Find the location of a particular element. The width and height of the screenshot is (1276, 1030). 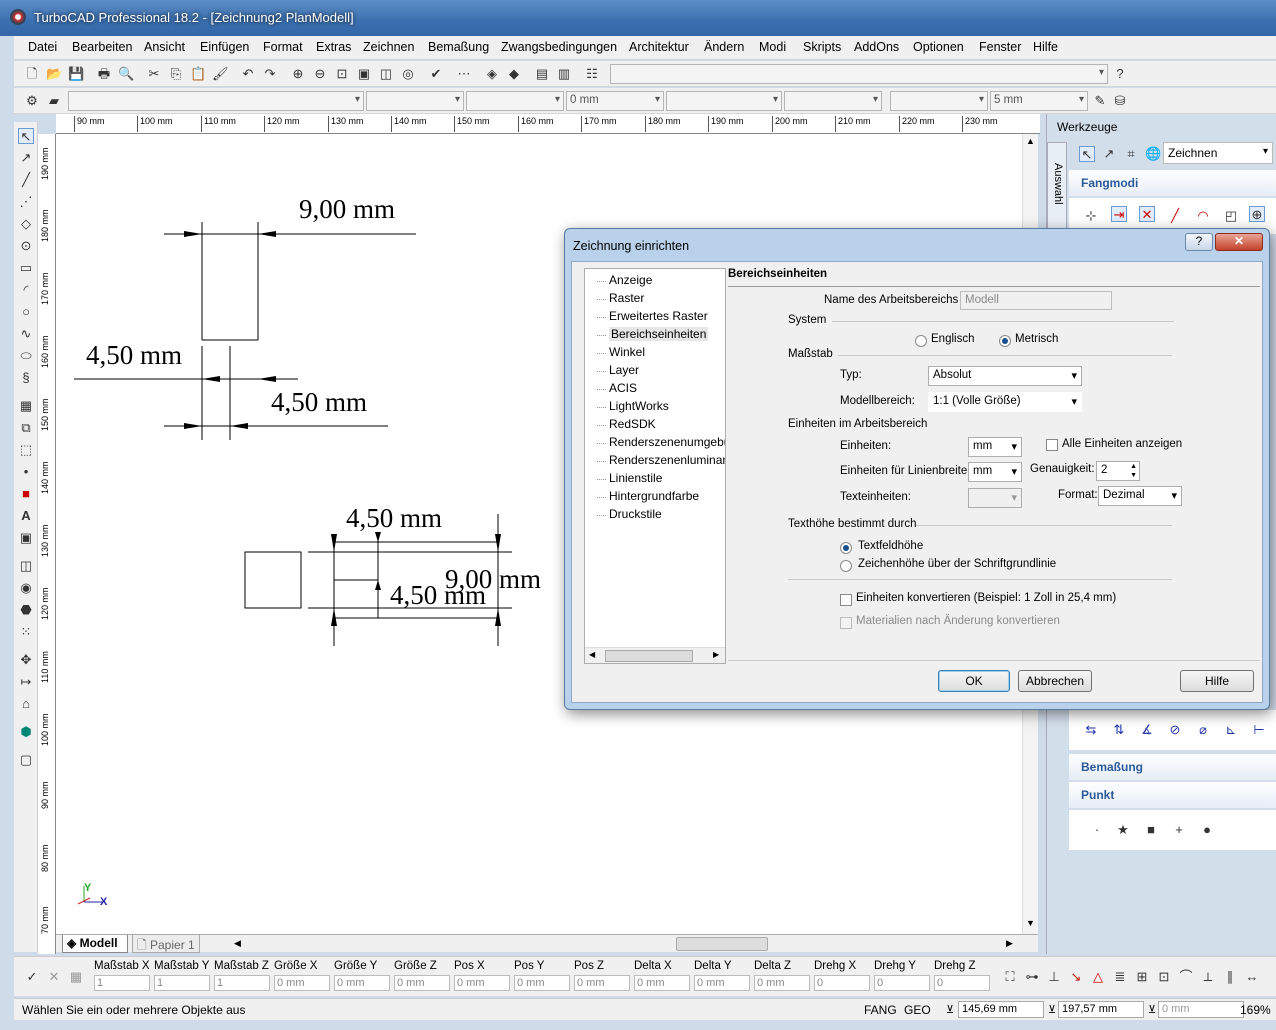

zoom-page-icon: ◫ is located at coordinates (386, 74).